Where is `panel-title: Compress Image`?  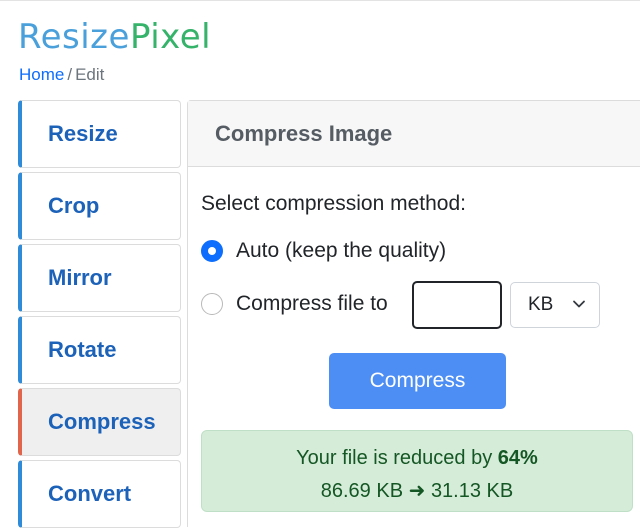
panel-title: Compress Image is located at coordinates (414, 134).